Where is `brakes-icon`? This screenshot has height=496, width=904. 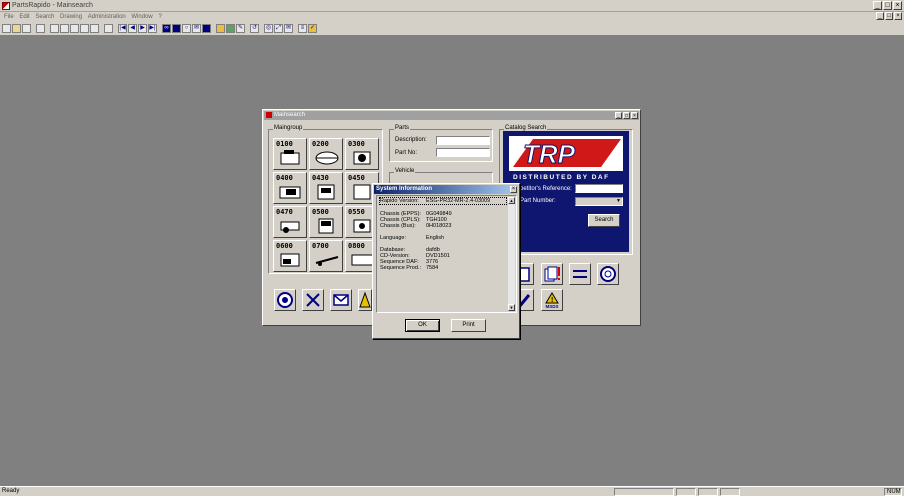
brakes-icon is located at coordinates (290, 260).